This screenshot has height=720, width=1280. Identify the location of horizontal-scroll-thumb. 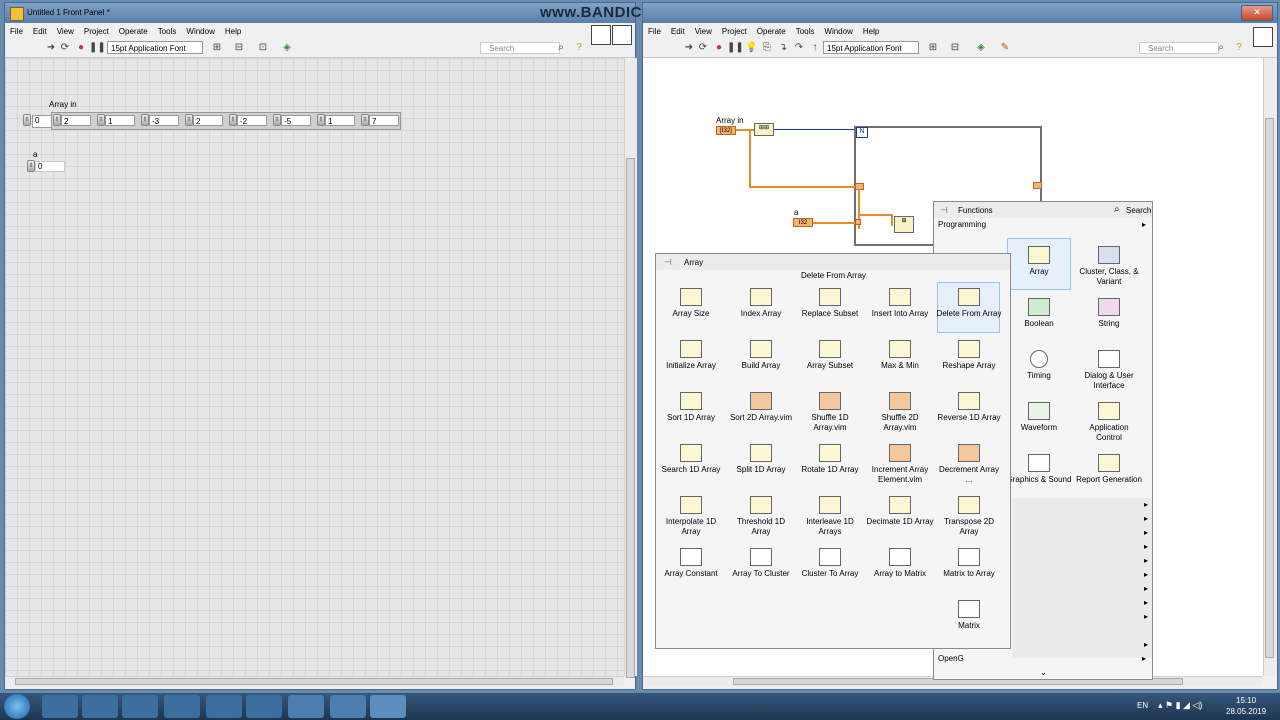
(314, 681).